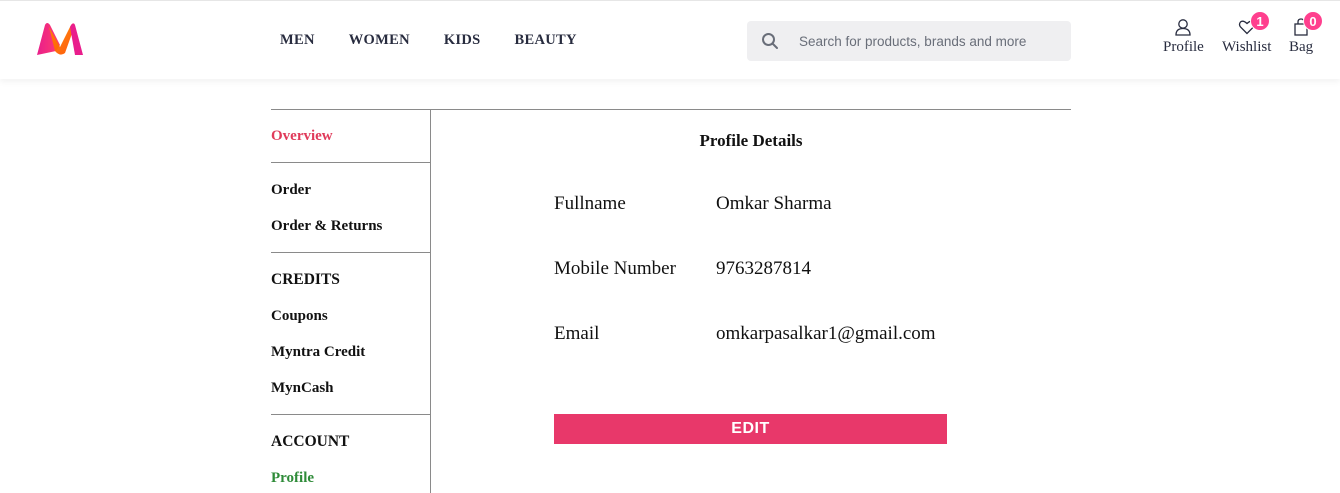 Image resolution: width=1340 pixels, height=493 pixels. What do you see at coordinates (462, 40) in the screenshot?
I see `nav-kids: KIDS` at bounding box center [462, 40].